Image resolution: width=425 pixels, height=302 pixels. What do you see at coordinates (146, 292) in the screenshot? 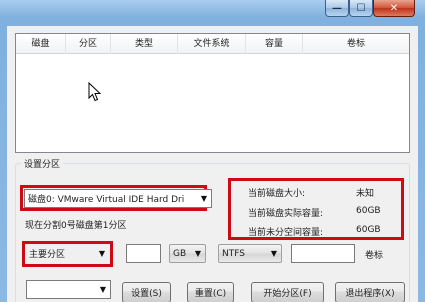
I see `set-button: 设置(S)` at bounding box center [146, 292].